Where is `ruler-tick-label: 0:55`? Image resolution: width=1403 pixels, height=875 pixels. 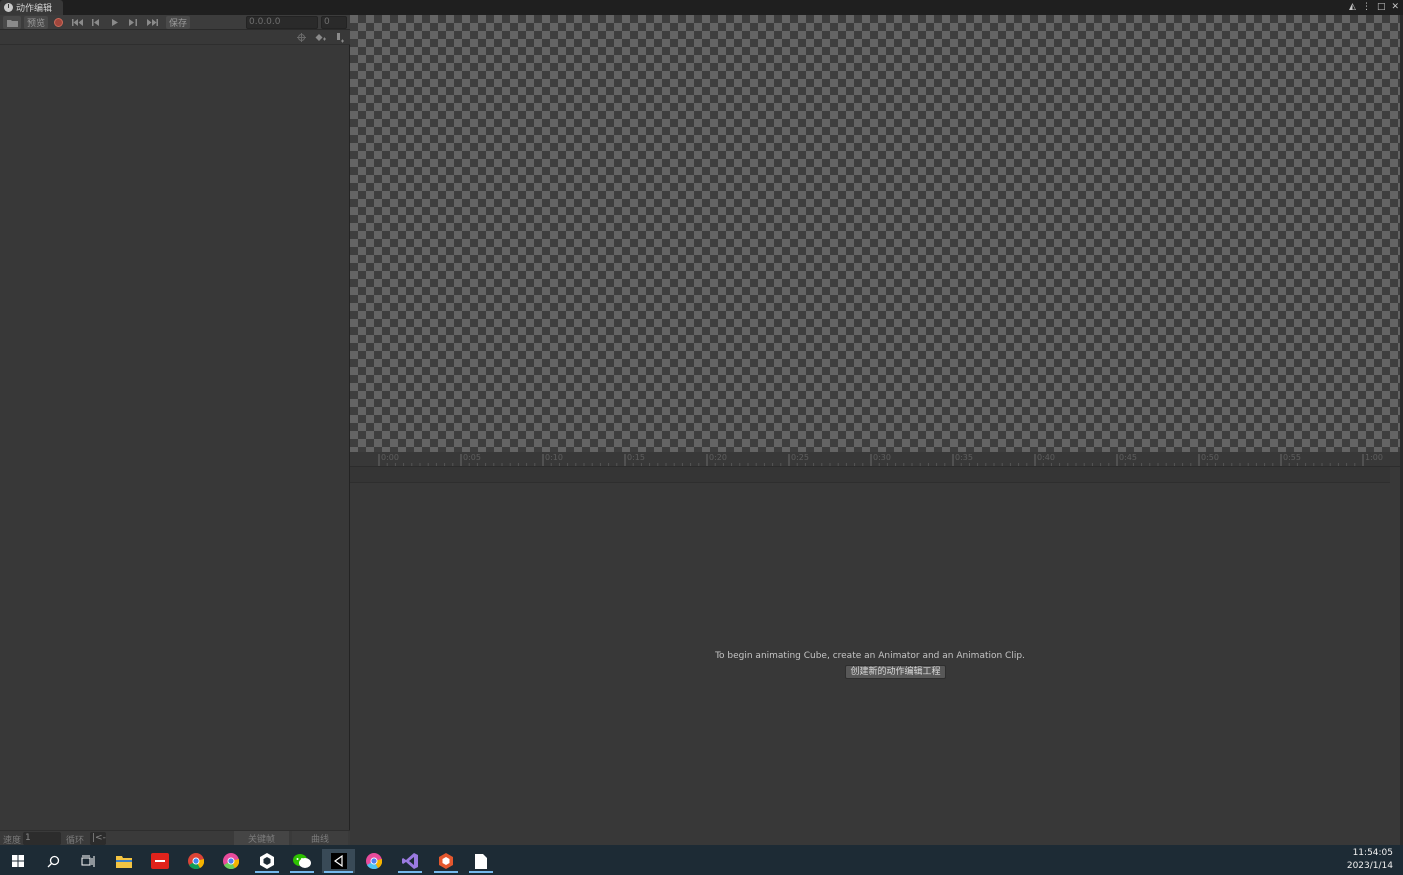 ruler-tick-label: 0:55 is located at coordinates (1292, 457).